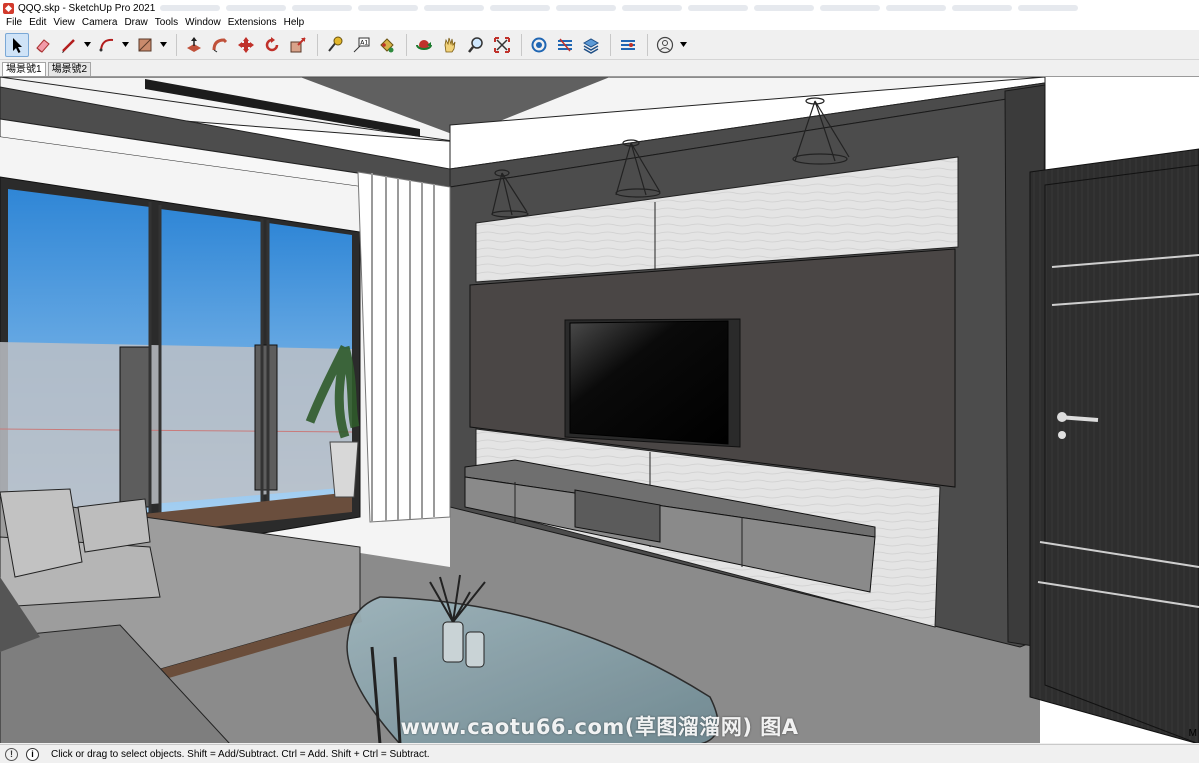 The height and width of the screenshot is (763, 1199). Describe the element at coordinates (125, 45) in the screenshot. I see `arc-dropdown-icon` at that location.